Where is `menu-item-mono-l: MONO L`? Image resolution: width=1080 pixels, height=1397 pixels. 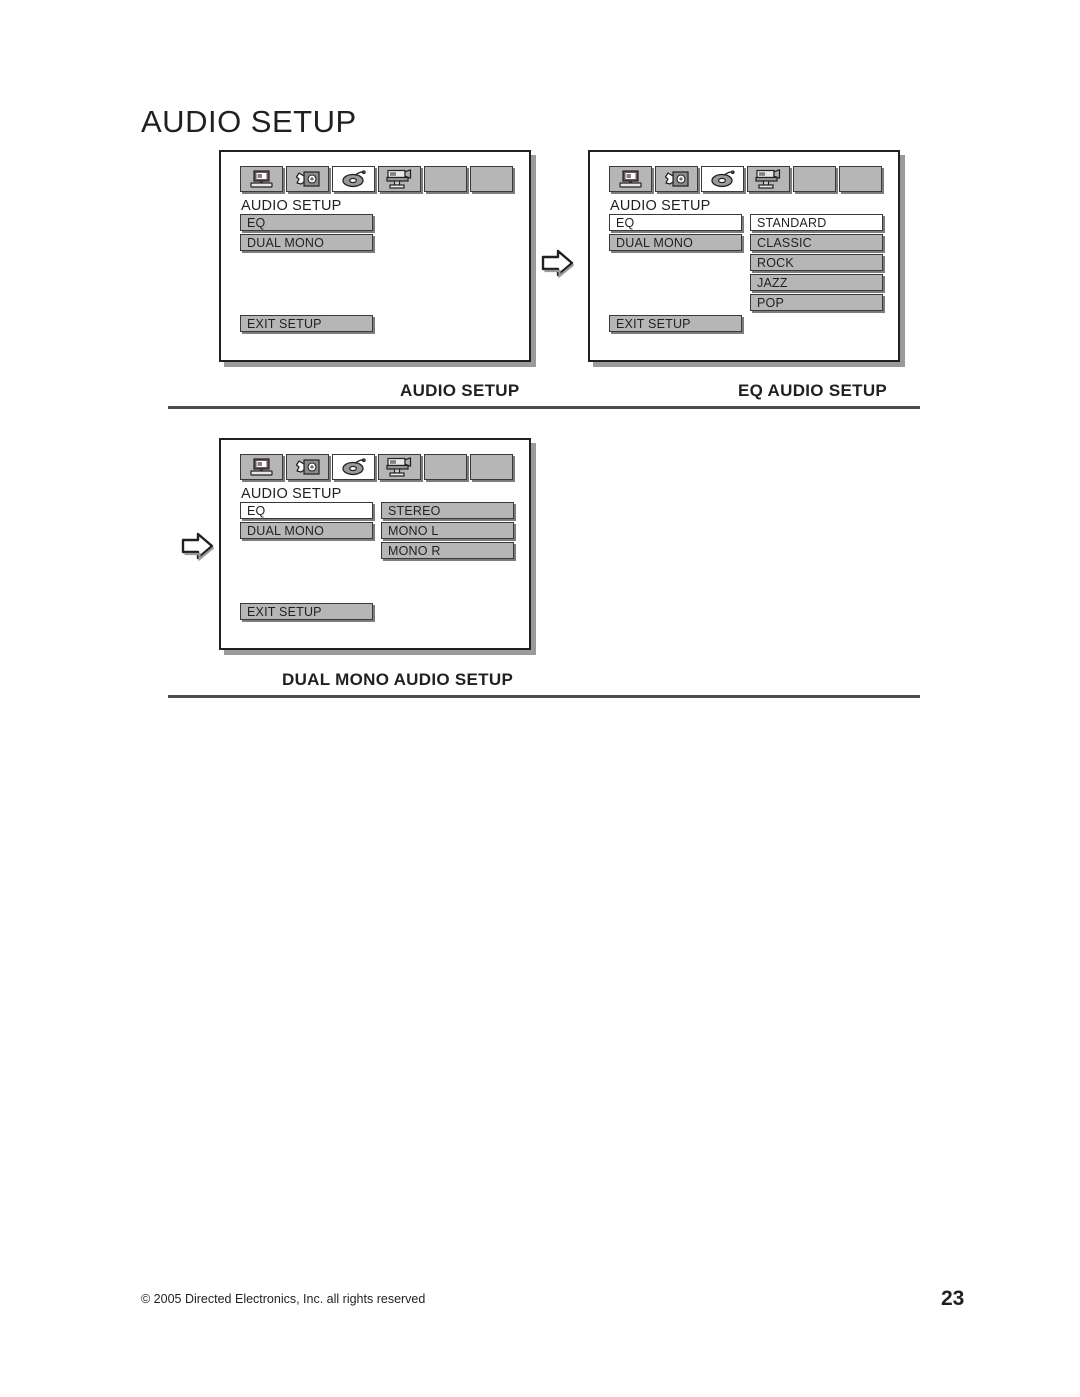
menu-item-mono-l: MONO L is located at coordinates (447, 530).